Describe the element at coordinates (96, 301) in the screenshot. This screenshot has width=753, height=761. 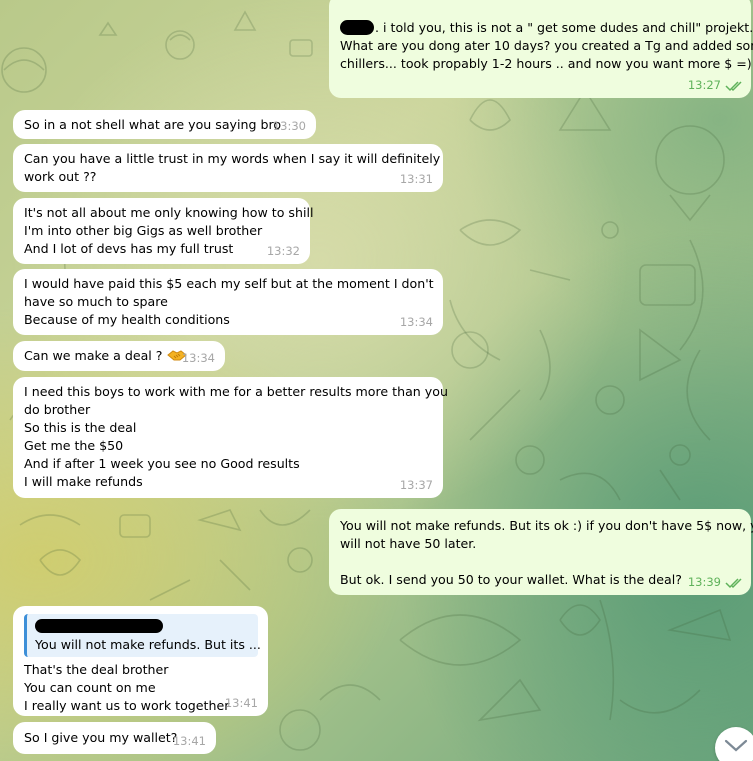
I see `message-line: have so much to spare` at that location.